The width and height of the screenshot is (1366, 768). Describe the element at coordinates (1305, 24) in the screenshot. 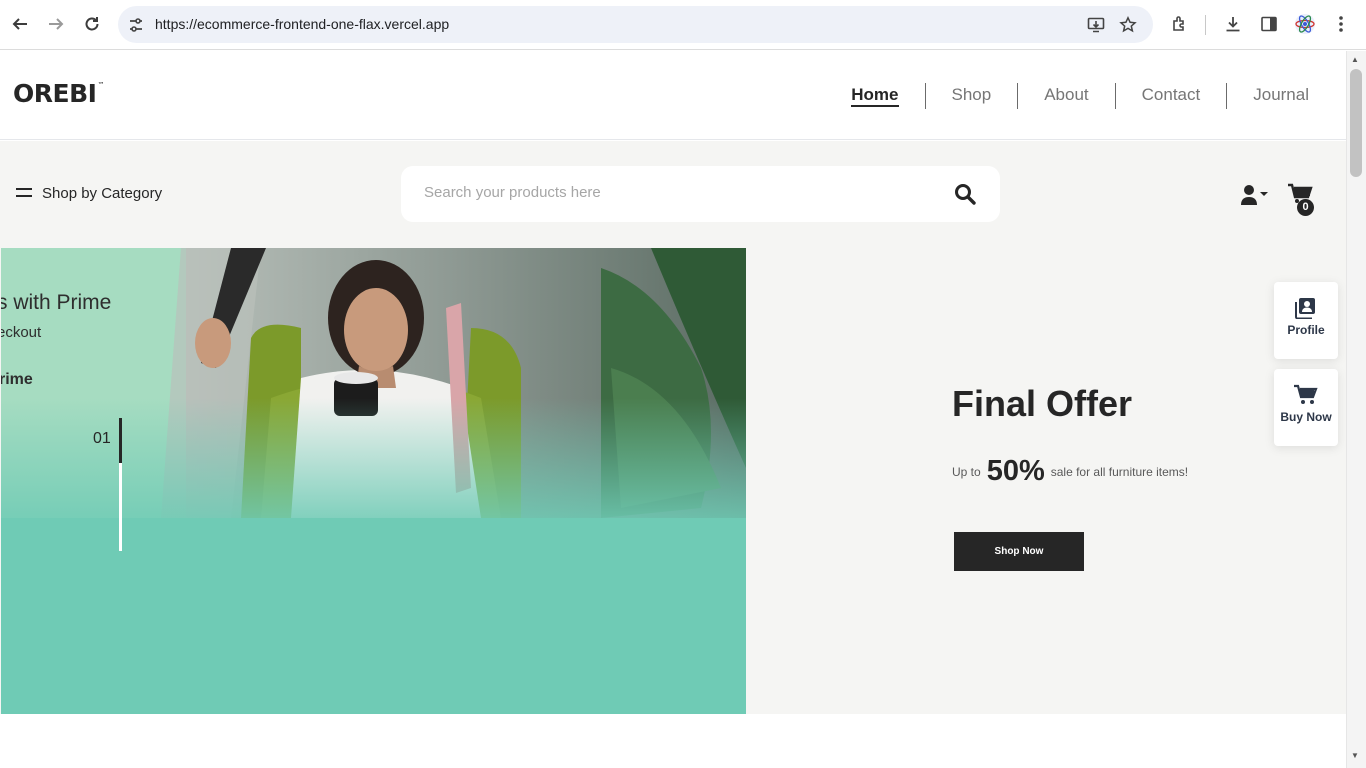

I see `profile-avatar-icon` at that location.